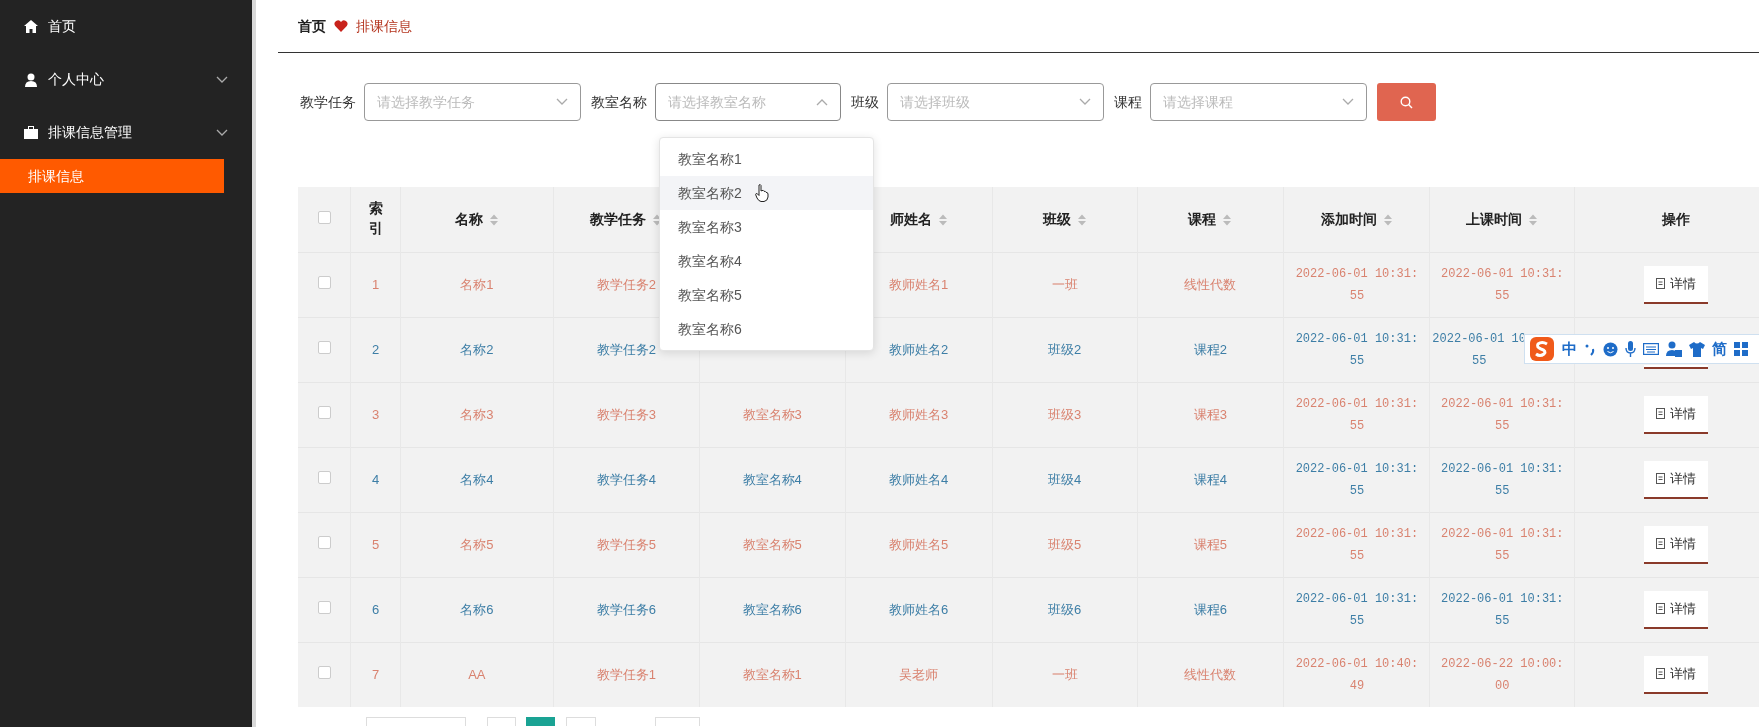 The width and height of the screenshot is (1759, 727). I want to click on table-cell: 课程3, so click(1210, 414).